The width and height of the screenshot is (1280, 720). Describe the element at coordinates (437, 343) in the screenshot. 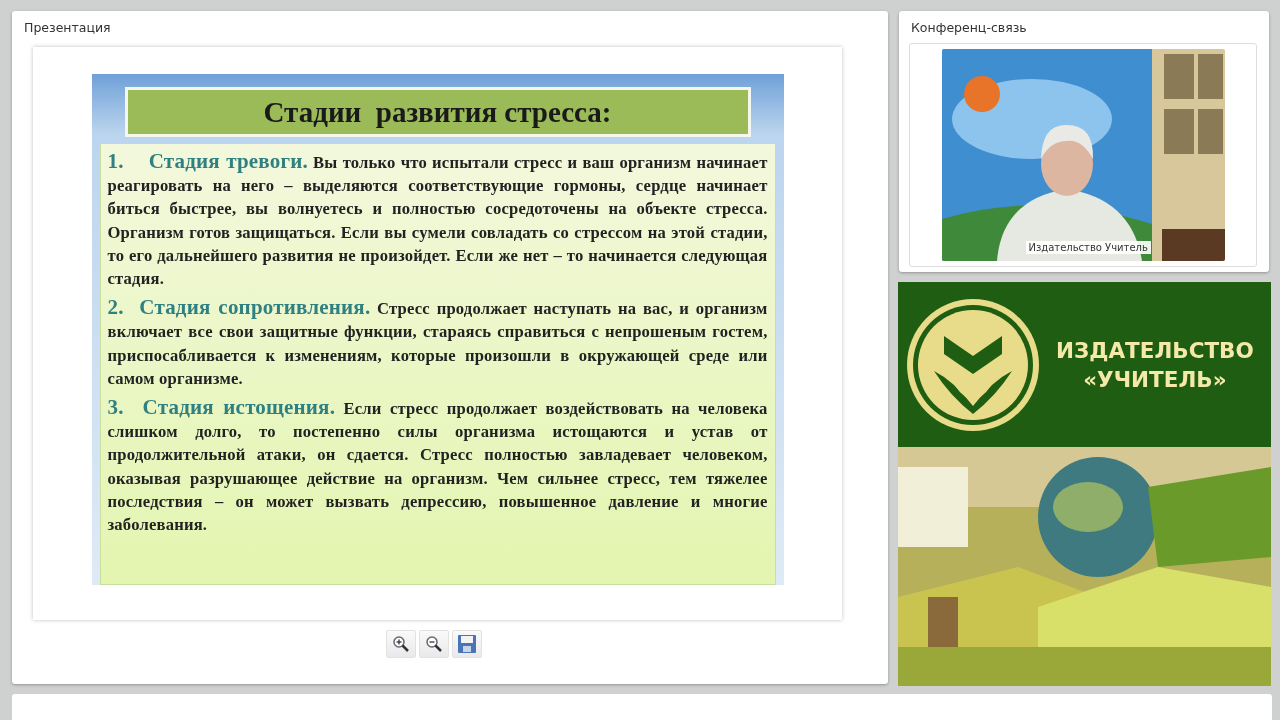

I see `slide-paragraph: 2. Стадия сопротивления. Стресс продолжает наступать на вас, и организм включает все свои защитные функции, стараясь справиться с непрошеным гостем, приспосабливается к изменениям, которые произошли в окружающей среде или самом организме.` at that location.